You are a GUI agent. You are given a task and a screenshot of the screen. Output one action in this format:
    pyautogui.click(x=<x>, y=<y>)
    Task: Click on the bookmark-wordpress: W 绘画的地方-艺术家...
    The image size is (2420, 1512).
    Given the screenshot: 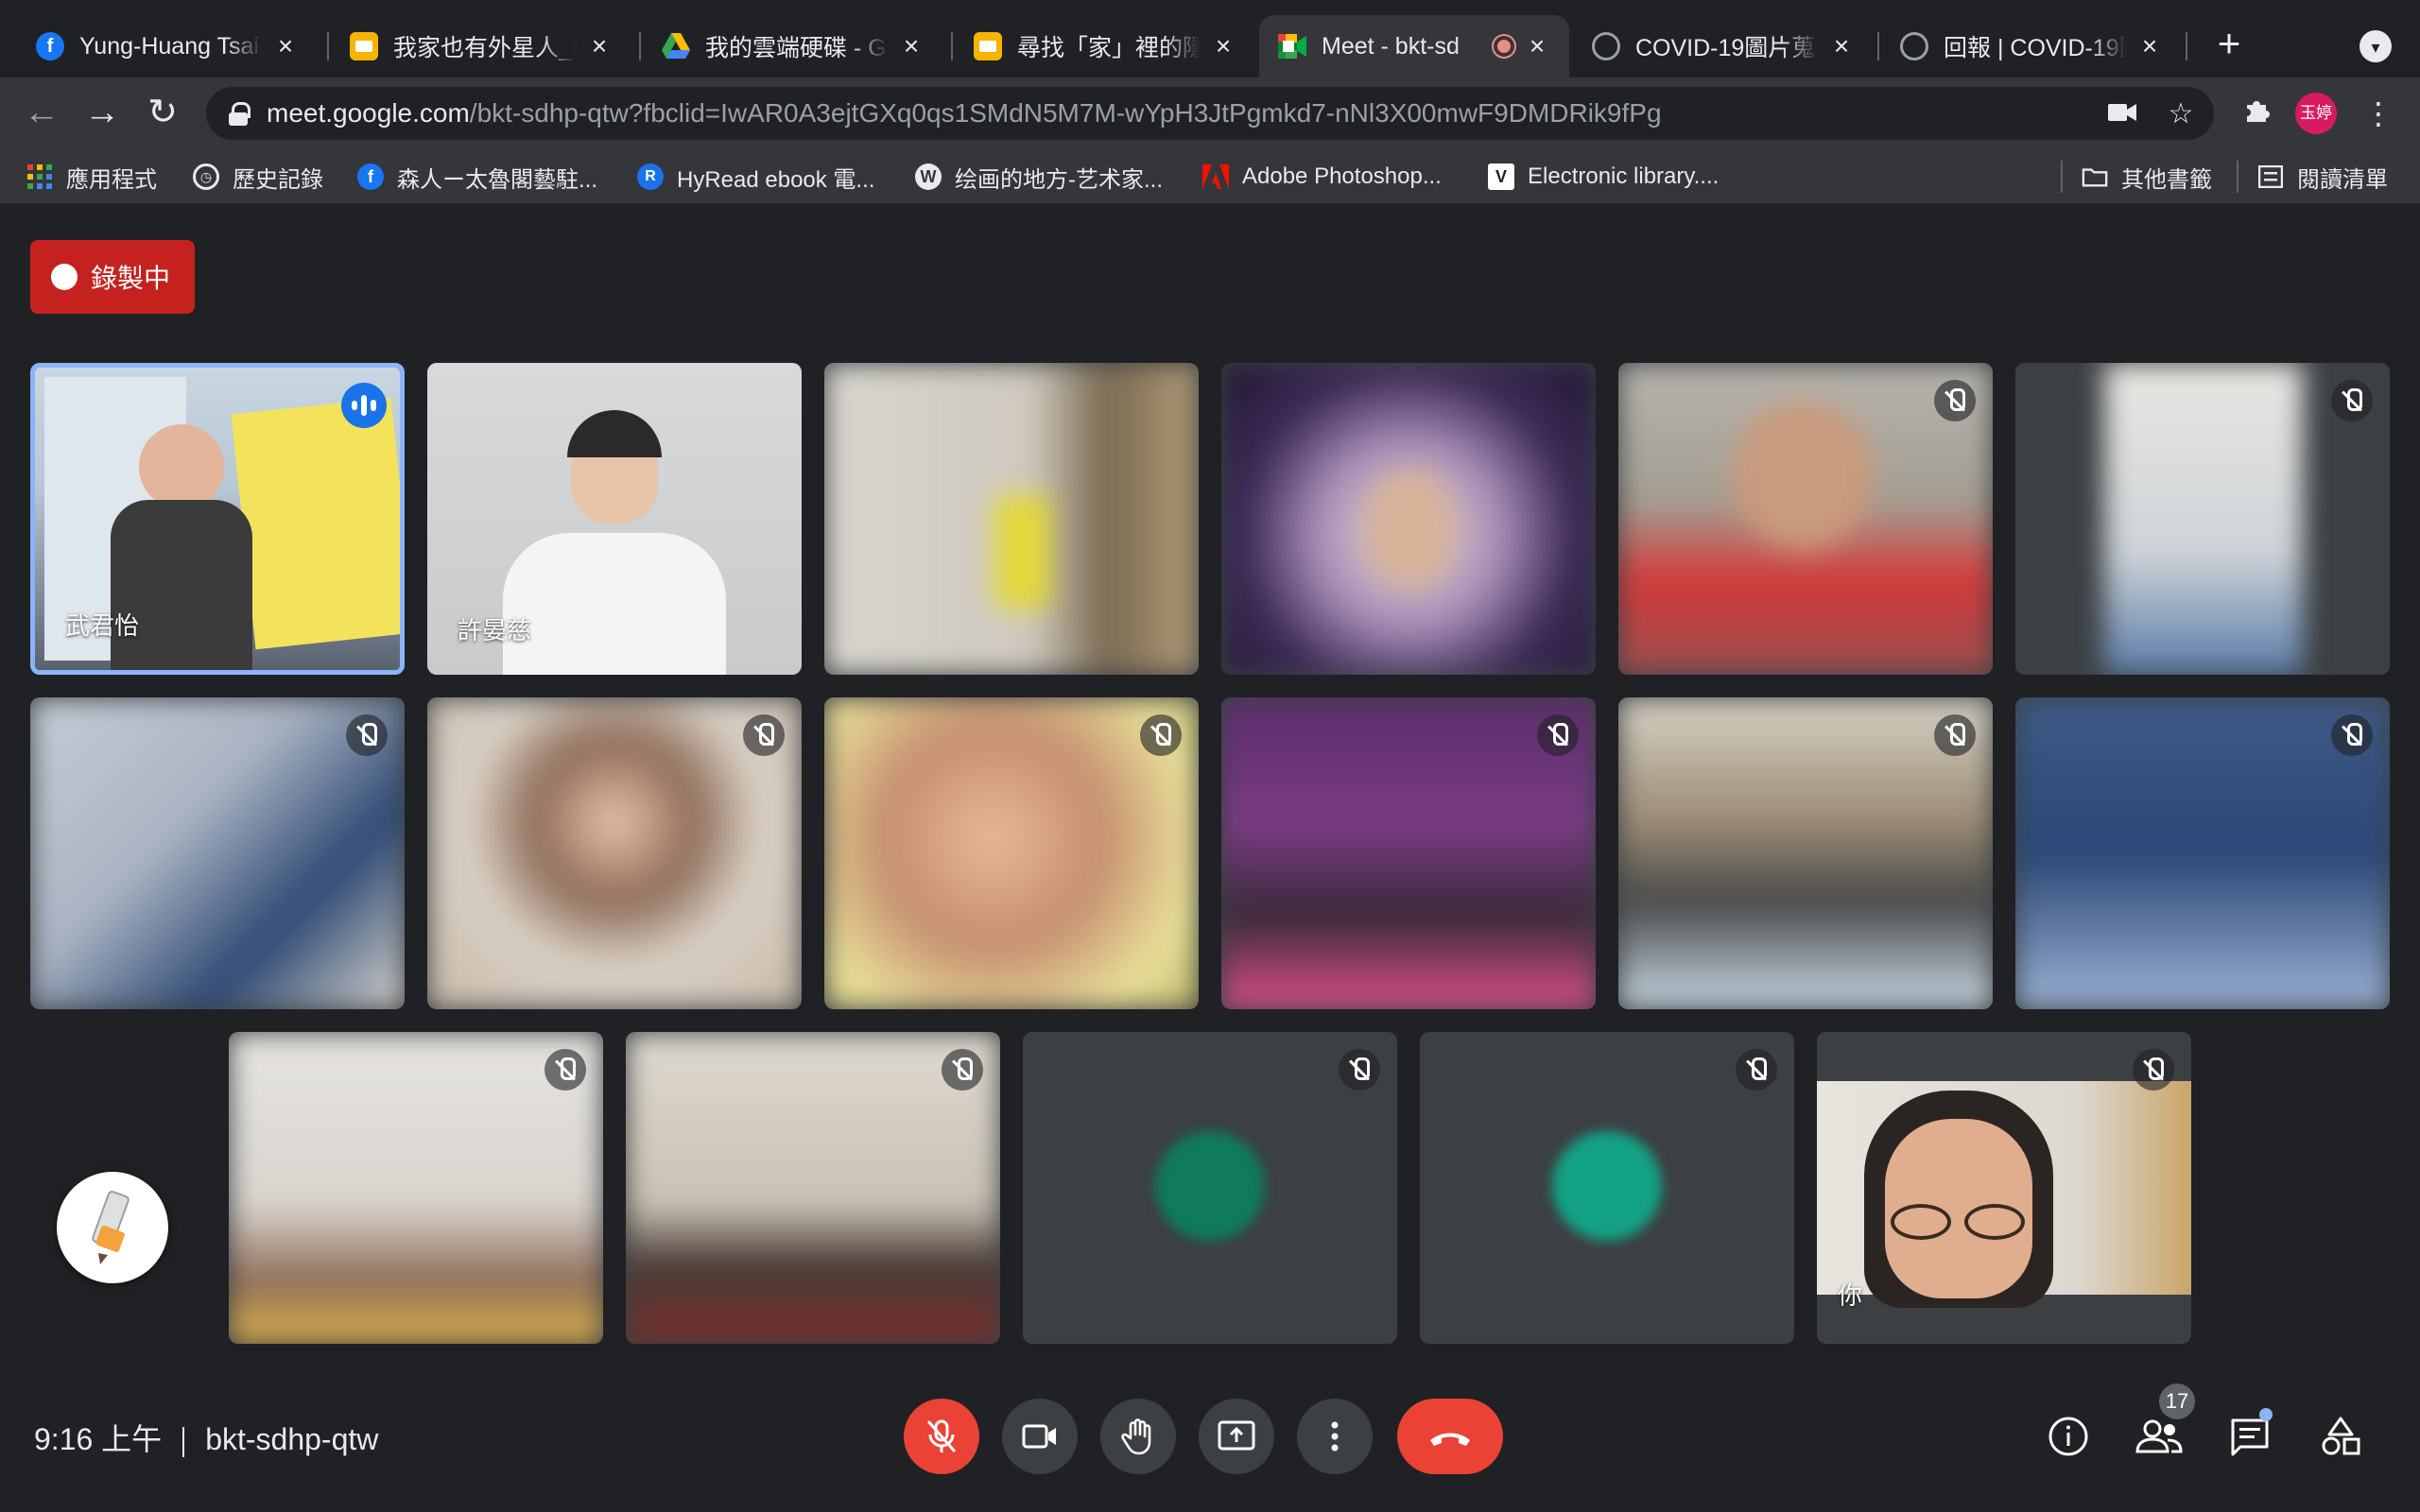 What is the action you would take?
    pyautogui.click(x=1039, y=177)
    